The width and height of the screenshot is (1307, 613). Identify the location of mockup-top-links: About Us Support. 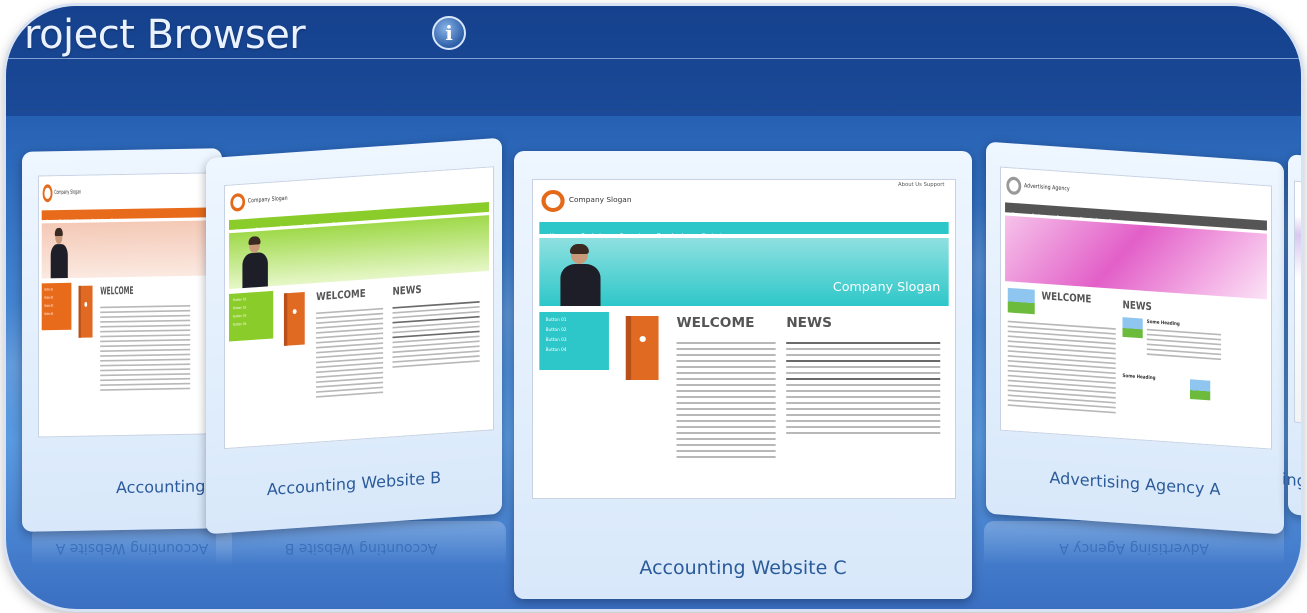
(921, 185).